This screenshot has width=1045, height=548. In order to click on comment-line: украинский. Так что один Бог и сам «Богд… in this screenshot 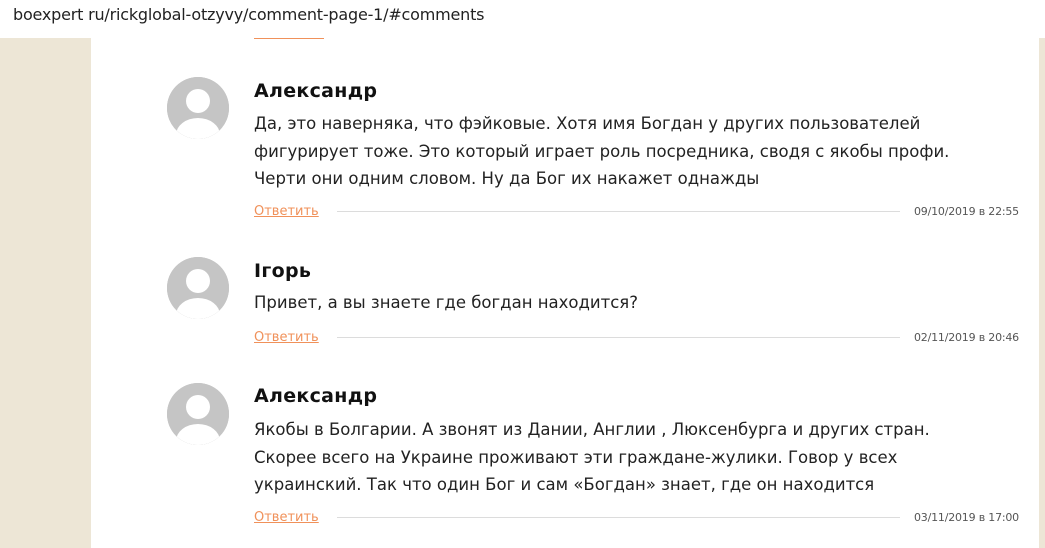, I will do `click(564, 484)`.